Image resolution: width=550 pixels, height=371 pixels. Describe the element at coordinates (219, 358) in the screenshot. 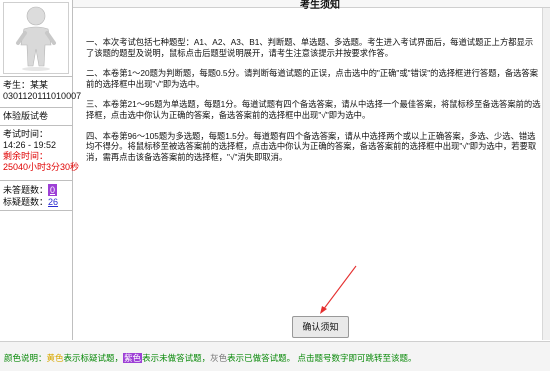

I see `legend-gray: 灰色` at that location.